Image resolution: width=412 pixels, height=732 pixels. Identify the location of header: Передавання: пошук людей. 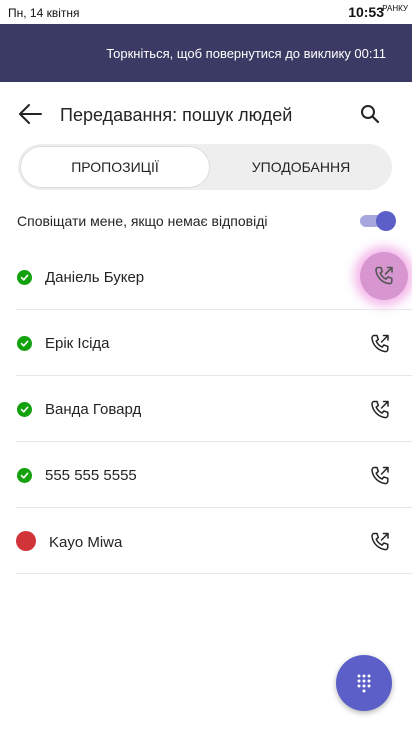
(206, 114).